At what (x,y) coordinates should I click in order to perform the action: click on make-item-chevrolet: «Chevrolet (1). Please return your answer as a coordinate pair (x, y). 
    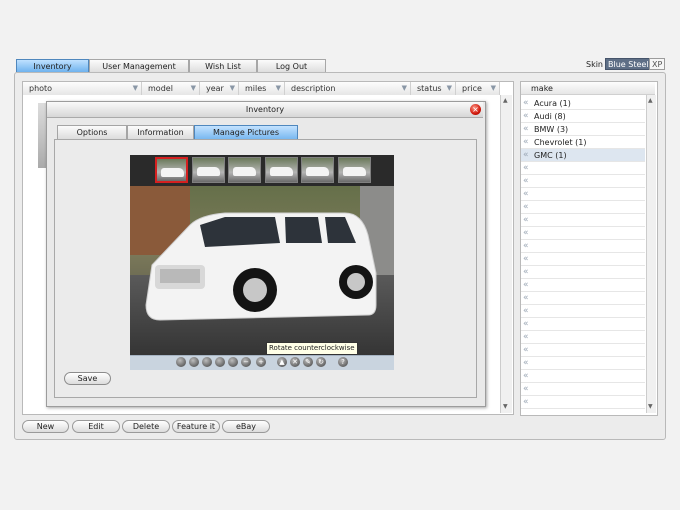
    Looking at the image, I should click on (583, 142).